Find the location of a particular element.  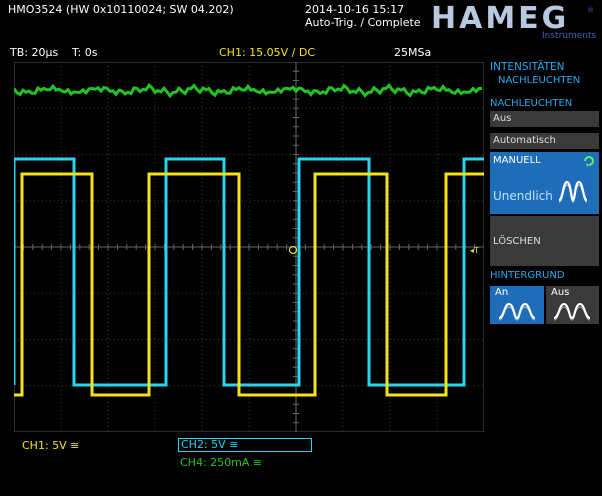

manual-value: Unendlich is located at coordinates (523, 196).